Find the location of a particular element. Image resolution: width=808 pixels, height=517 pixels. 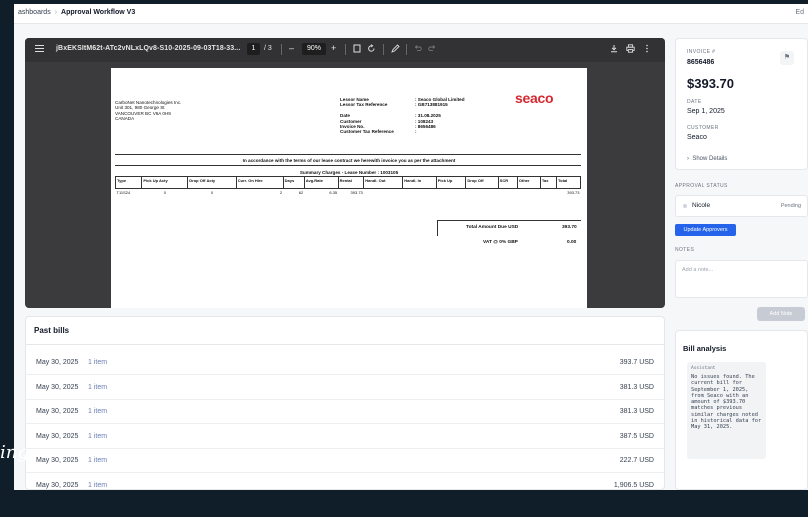

more-options-icon is located at coordinates (647, 49).